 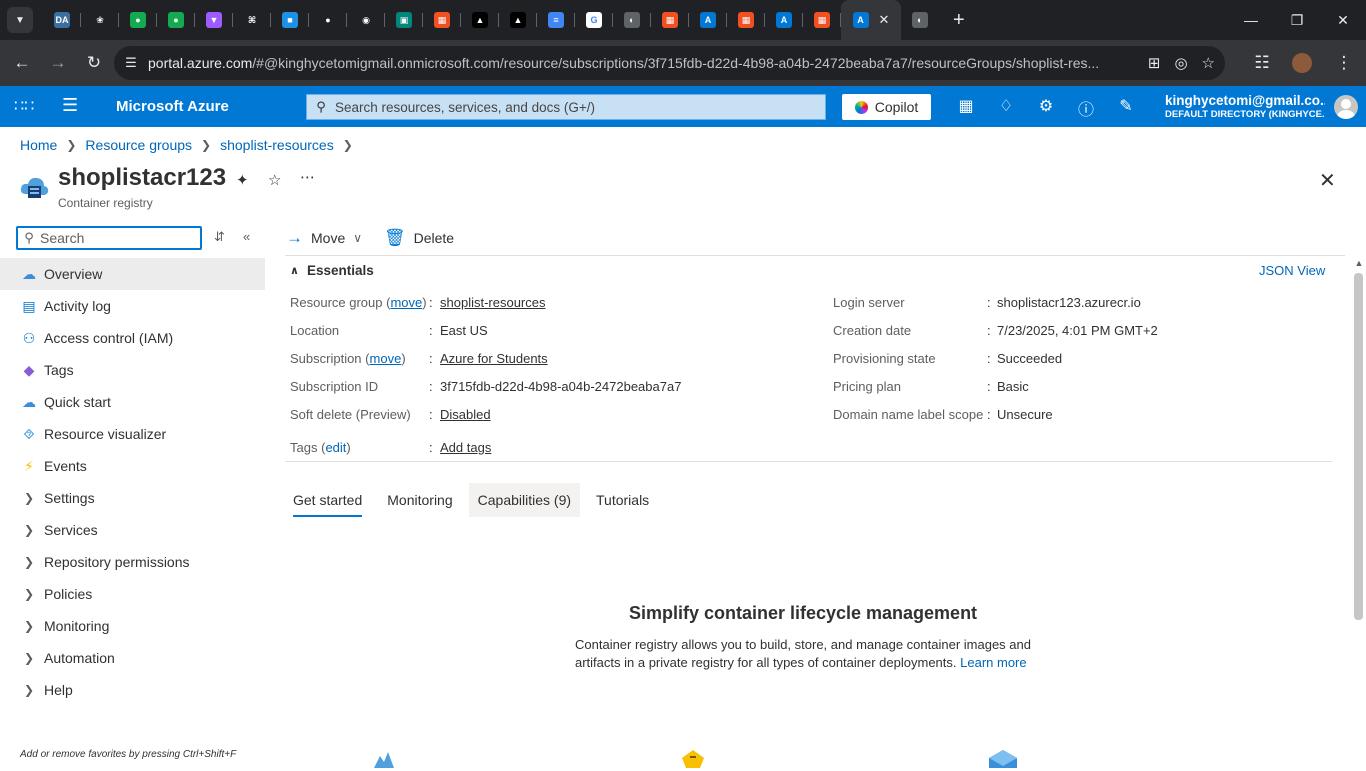 I want to click on nav-item-events: ⚡ Events, so click(x=132, y=466).